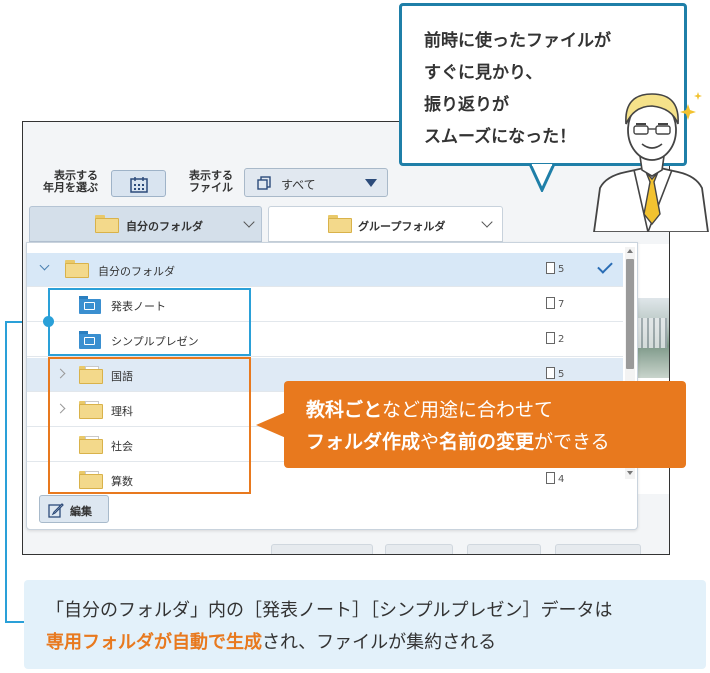 The width and height of the screenshot is (710, 673). I want to click on bubble-line: スムーズになった！, so click(500, 137).